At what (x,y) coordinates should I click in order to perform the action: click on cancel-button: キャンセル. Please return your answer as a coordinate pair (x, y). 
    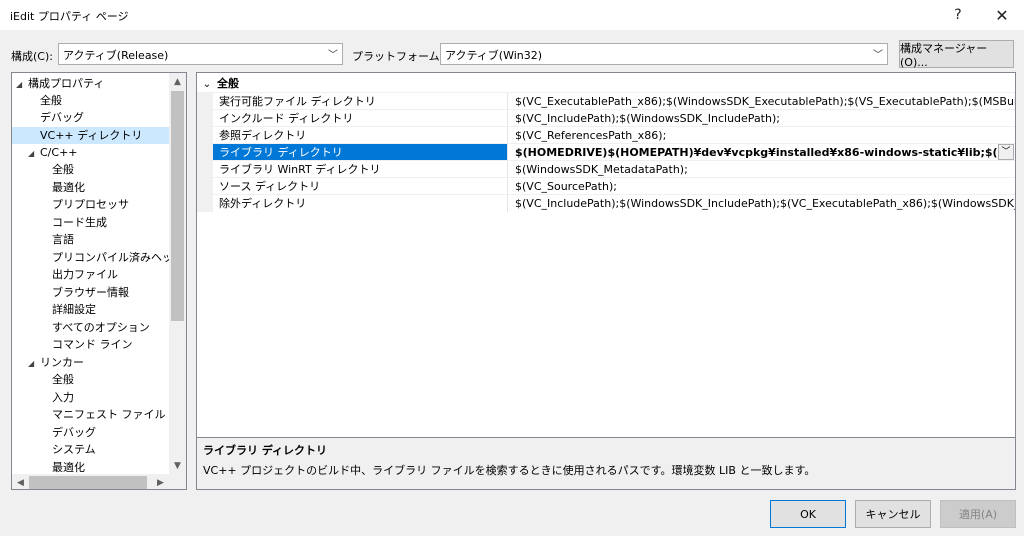
    Looking at the image, I should click on (893, 514).